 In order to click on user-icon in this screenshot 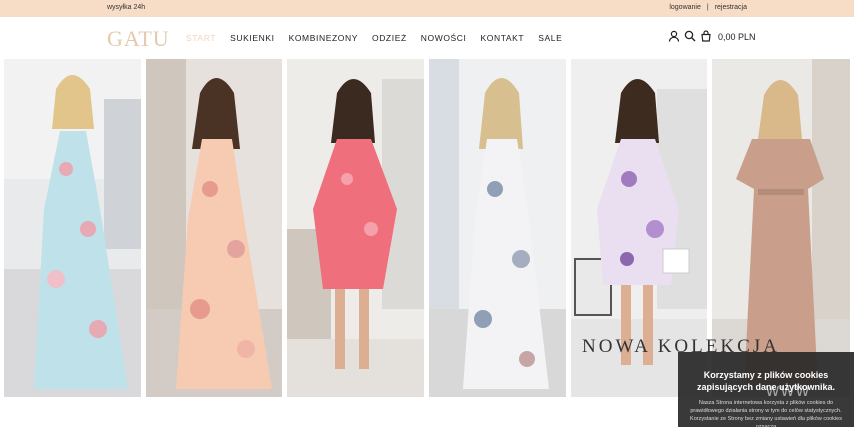, I will do `click(674, 37)`.